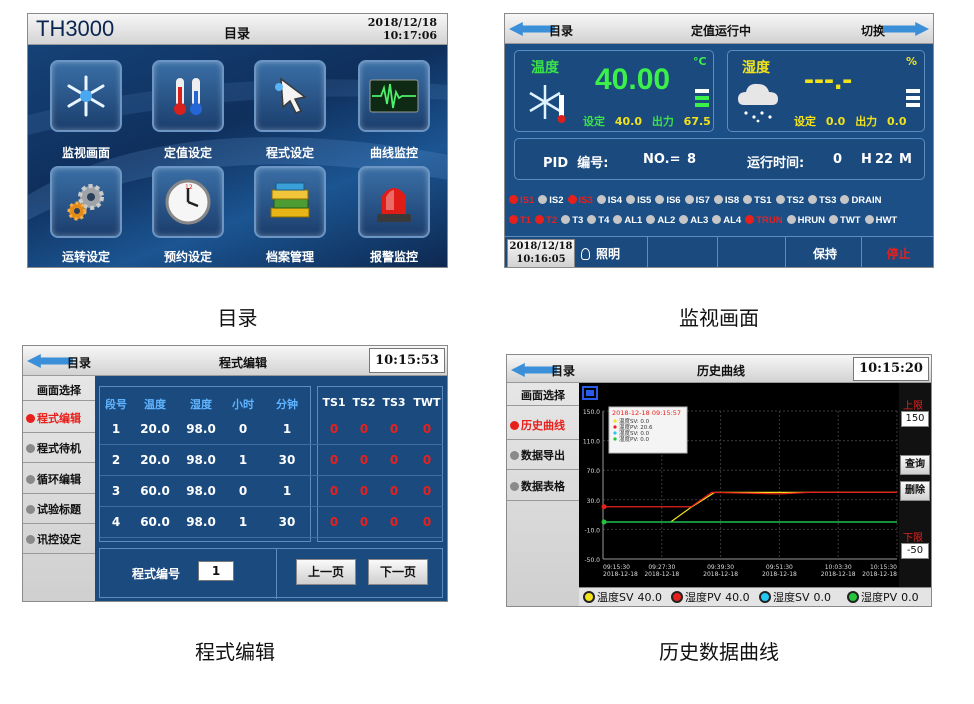 The width and height of the screenshot is (974, 704). Describe the element at coordinates (719, 318) in the screenshot. I see `caption-monitor: 监视画面` at that location.